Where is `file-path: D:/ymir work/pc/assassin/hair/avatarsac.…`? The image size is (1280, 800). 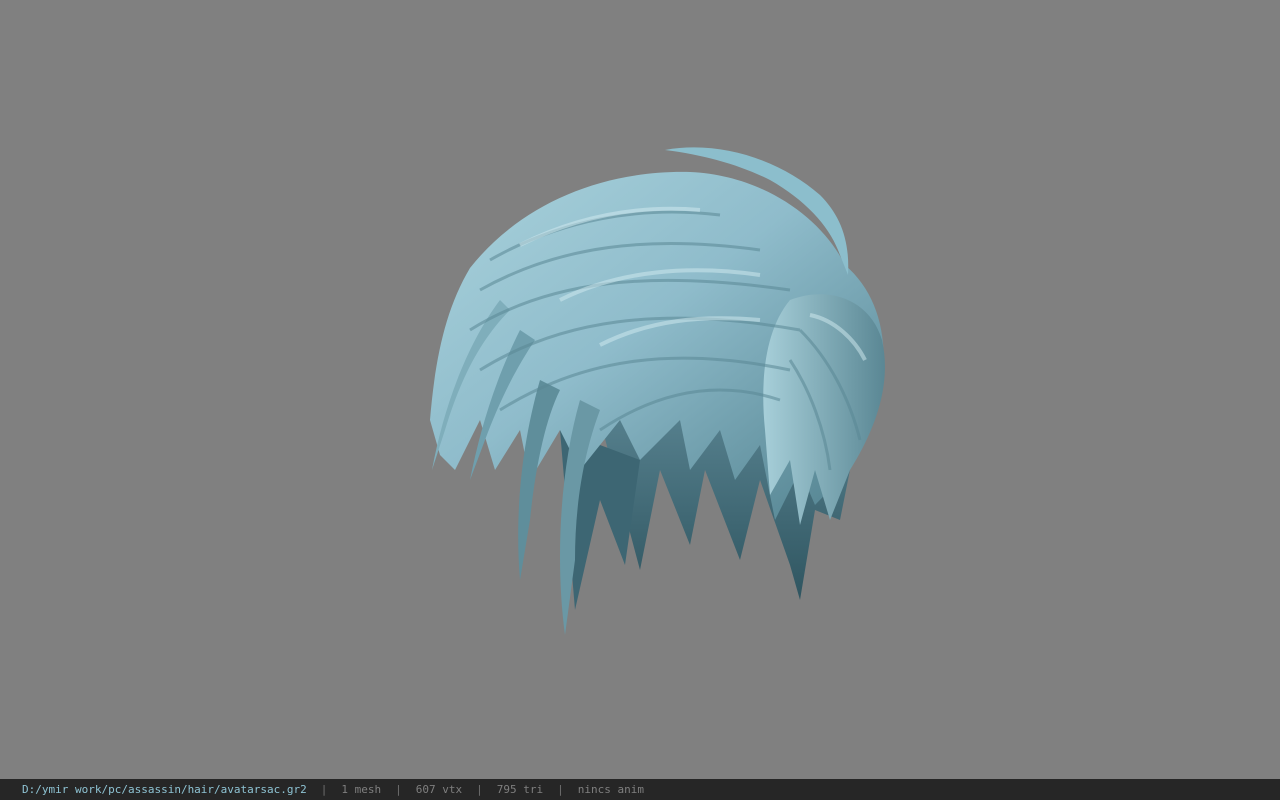
file-path: D:/ymir work/pc/assassin/hair/avatarsac.… is located at coordinates (164, 789).